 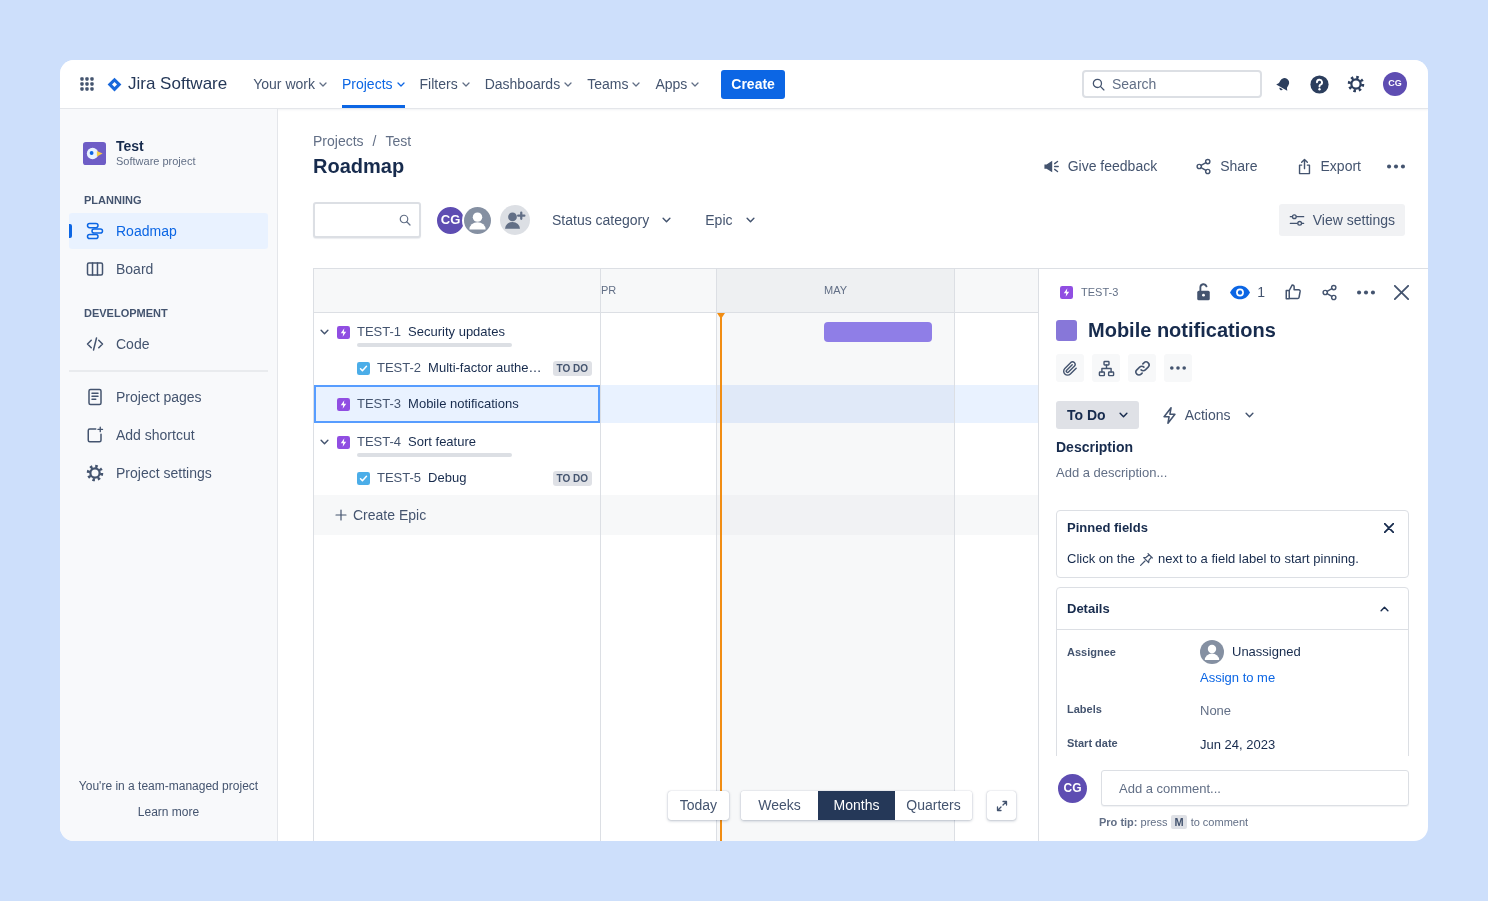 I want to click on field-label: Assignee, so click(x=1092, y=652).